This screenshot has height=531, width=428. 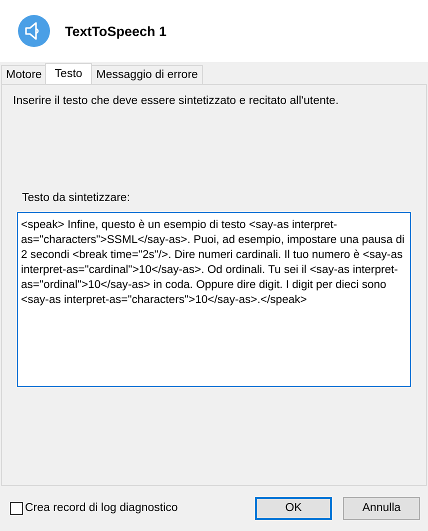 What do you see at coordinates (77, 198) in the screenshot?
I see `field-label: Testo da sintetizzare:` at bounding box center [77, 198].